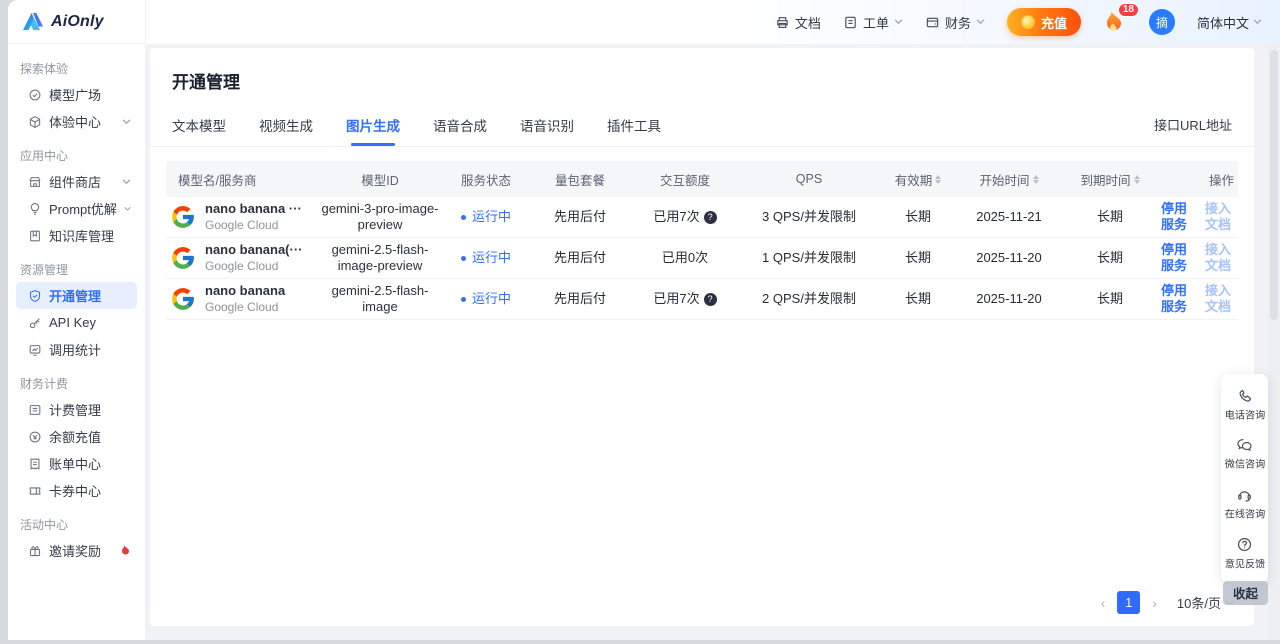 This screenshot has height=644, width=1280. Describe the element at coordinates (1245, 593) in the screenshot. I see `collapse-widget-button: 收起` at that location.